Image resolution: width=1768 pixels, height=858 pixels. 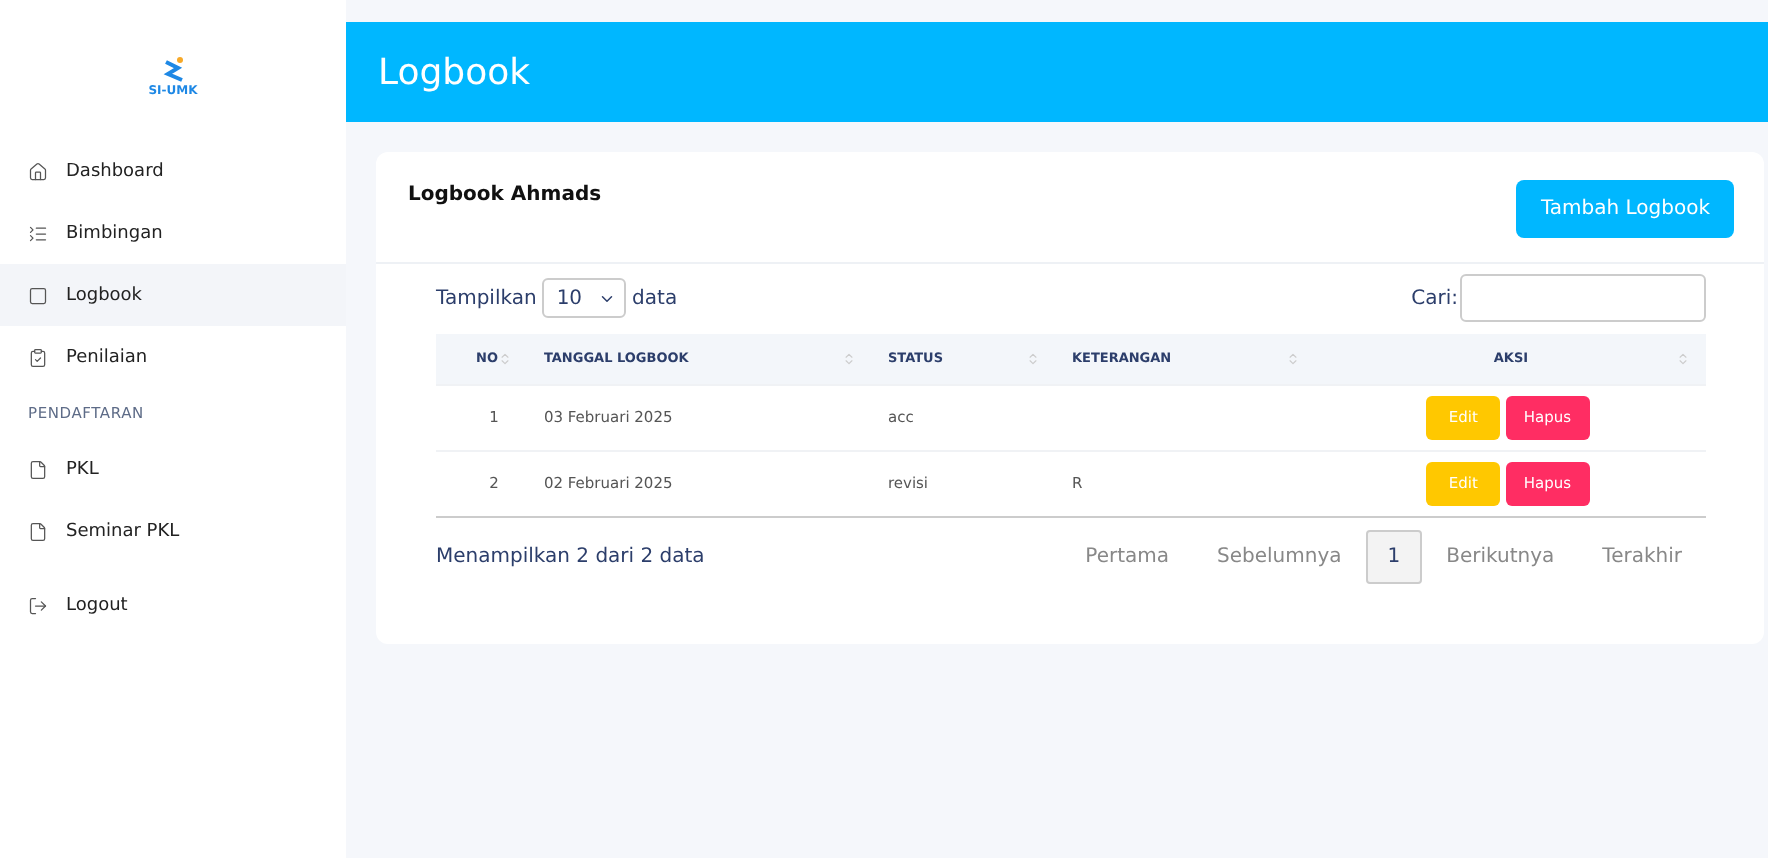 What do you see at coordinates (1434, 298) in the screenshot?
I see `search-label: Cari:` at bounding box center [1434, 298].